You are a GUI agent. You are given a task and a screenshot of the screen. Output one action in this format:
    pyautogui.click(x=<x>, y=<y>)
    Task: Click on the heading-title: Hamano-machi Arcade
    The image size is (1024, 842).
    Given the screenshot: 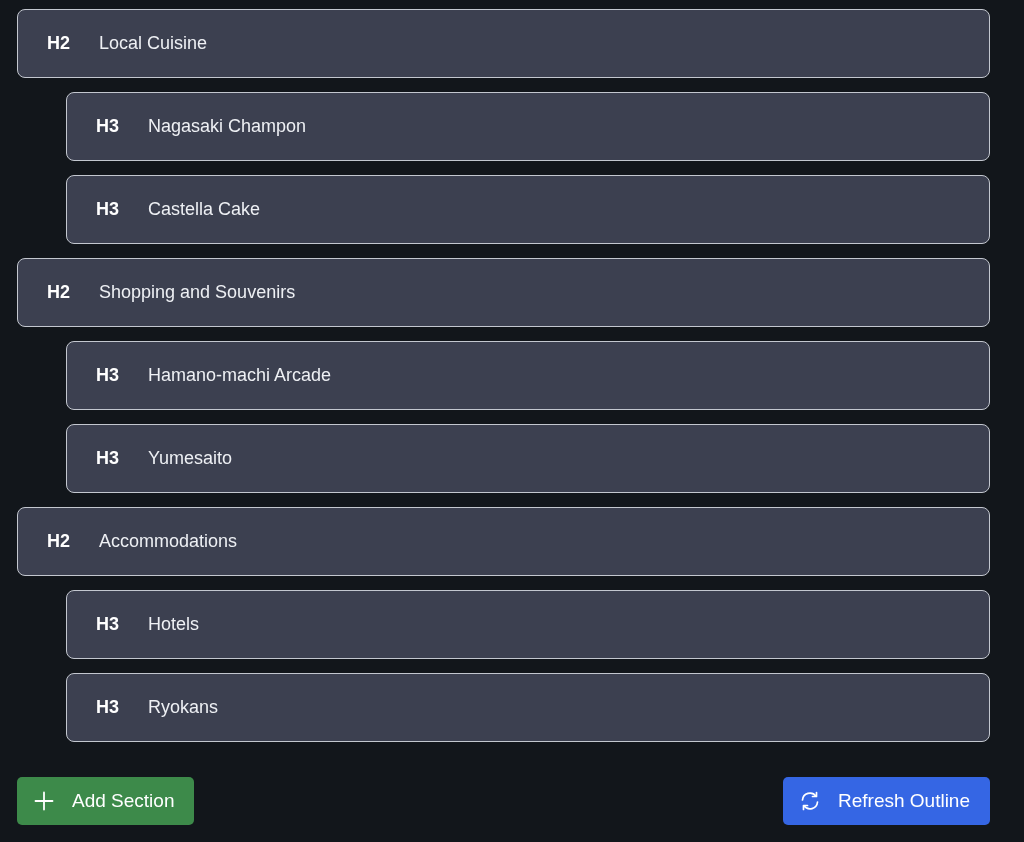 What is the action you would take?
    pyautogui.click(x=240, y=375)
    